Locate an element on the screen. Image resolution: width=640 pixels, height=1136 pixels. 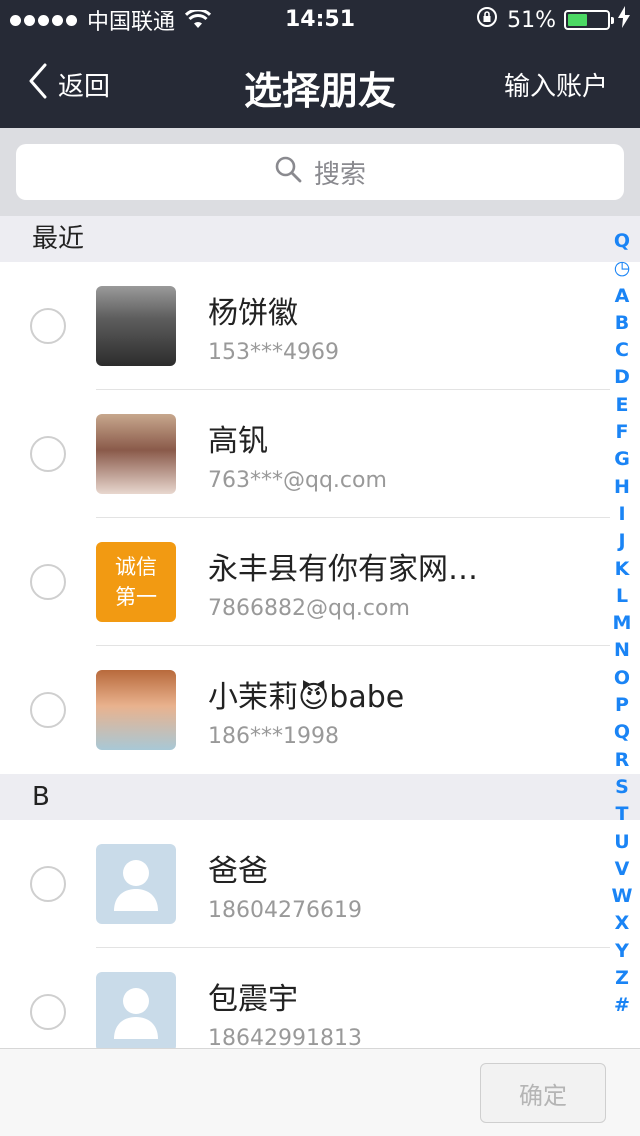
alphabet-index: Q ◷ A B C D E F G H I J K L M N O P Q R S T U V W X Y Z # is located at coordinates (622, 624).